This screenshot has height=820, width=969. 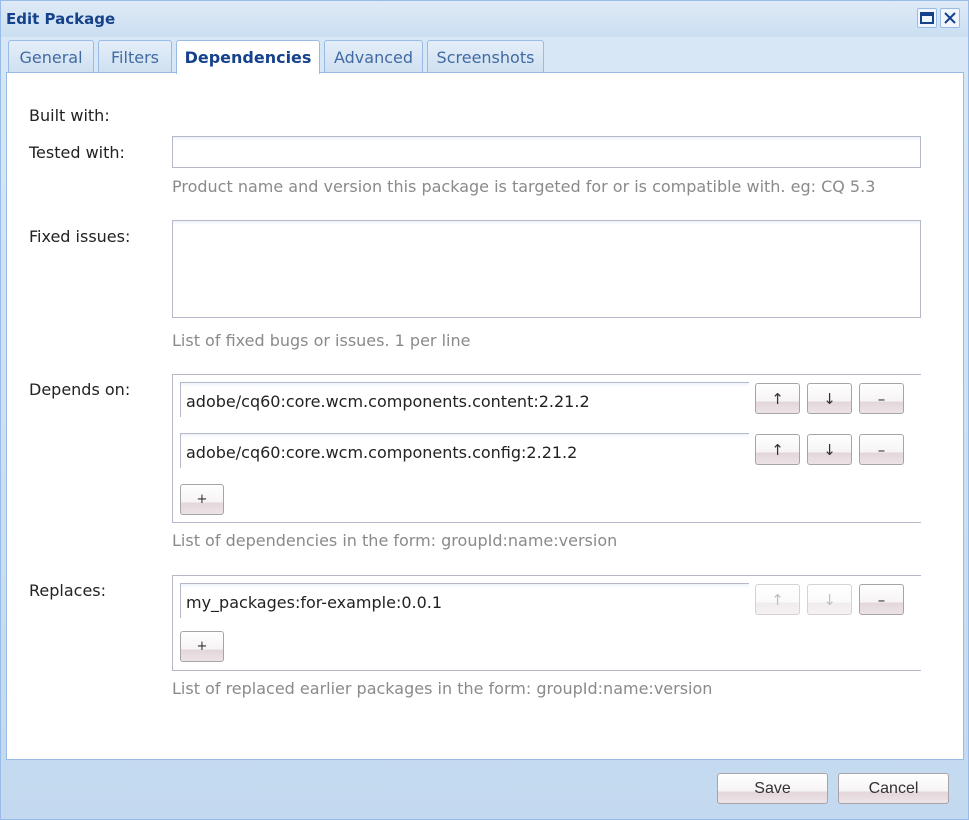 What do you see at coordinates (373, 56) in the screenshot?
I see `tab-advanced: Advanced` at bounding box center [373, 56].